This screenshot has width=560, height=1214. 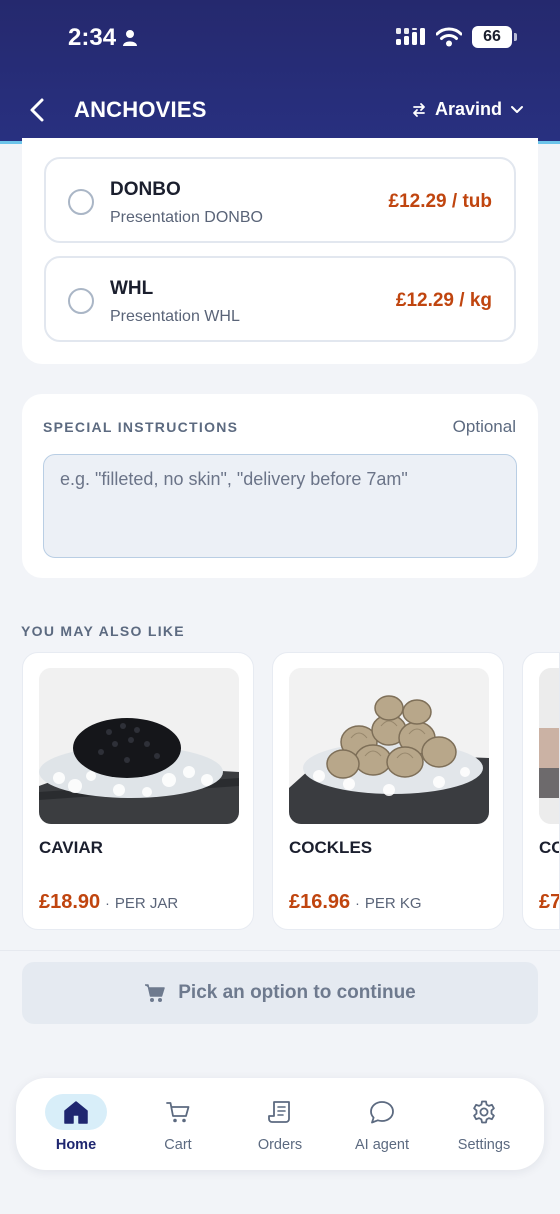 I want to click on status-time-text: 2:34, so click(x=92, y=37).